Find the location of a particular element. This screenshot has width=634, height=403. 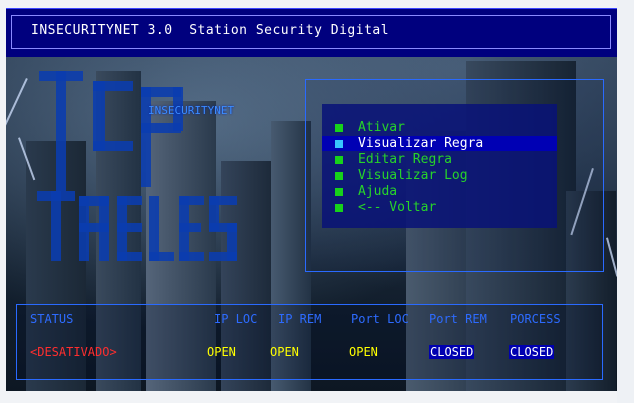

header-ip-loc: IP LOC is located at coordinates (236, 319).